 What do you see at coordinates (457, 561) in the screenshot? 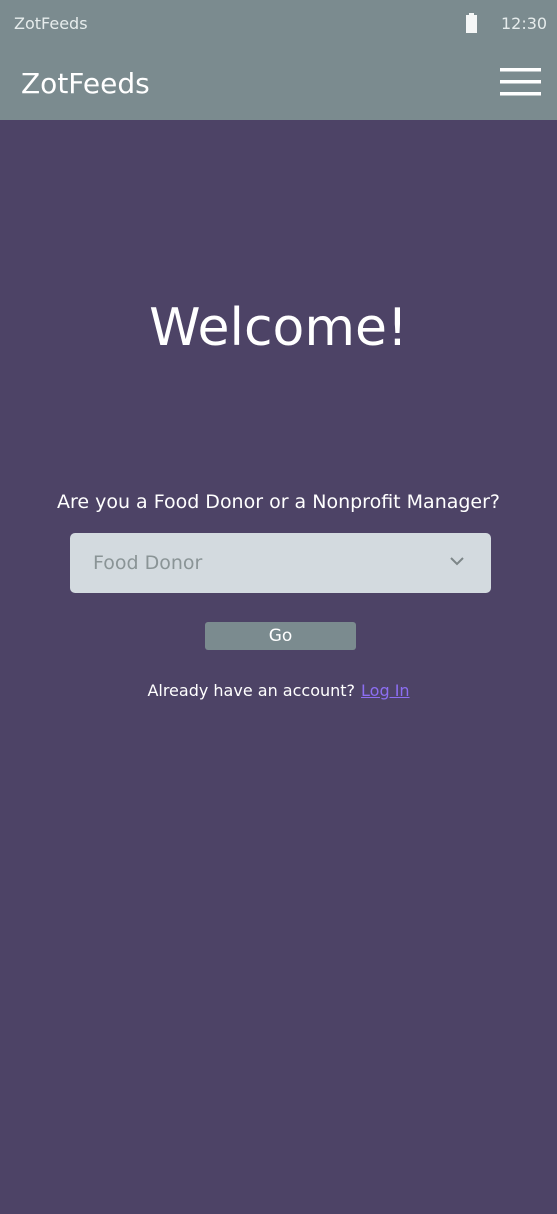
I see `chevron-down-icon` at bounding box center [457, 561].